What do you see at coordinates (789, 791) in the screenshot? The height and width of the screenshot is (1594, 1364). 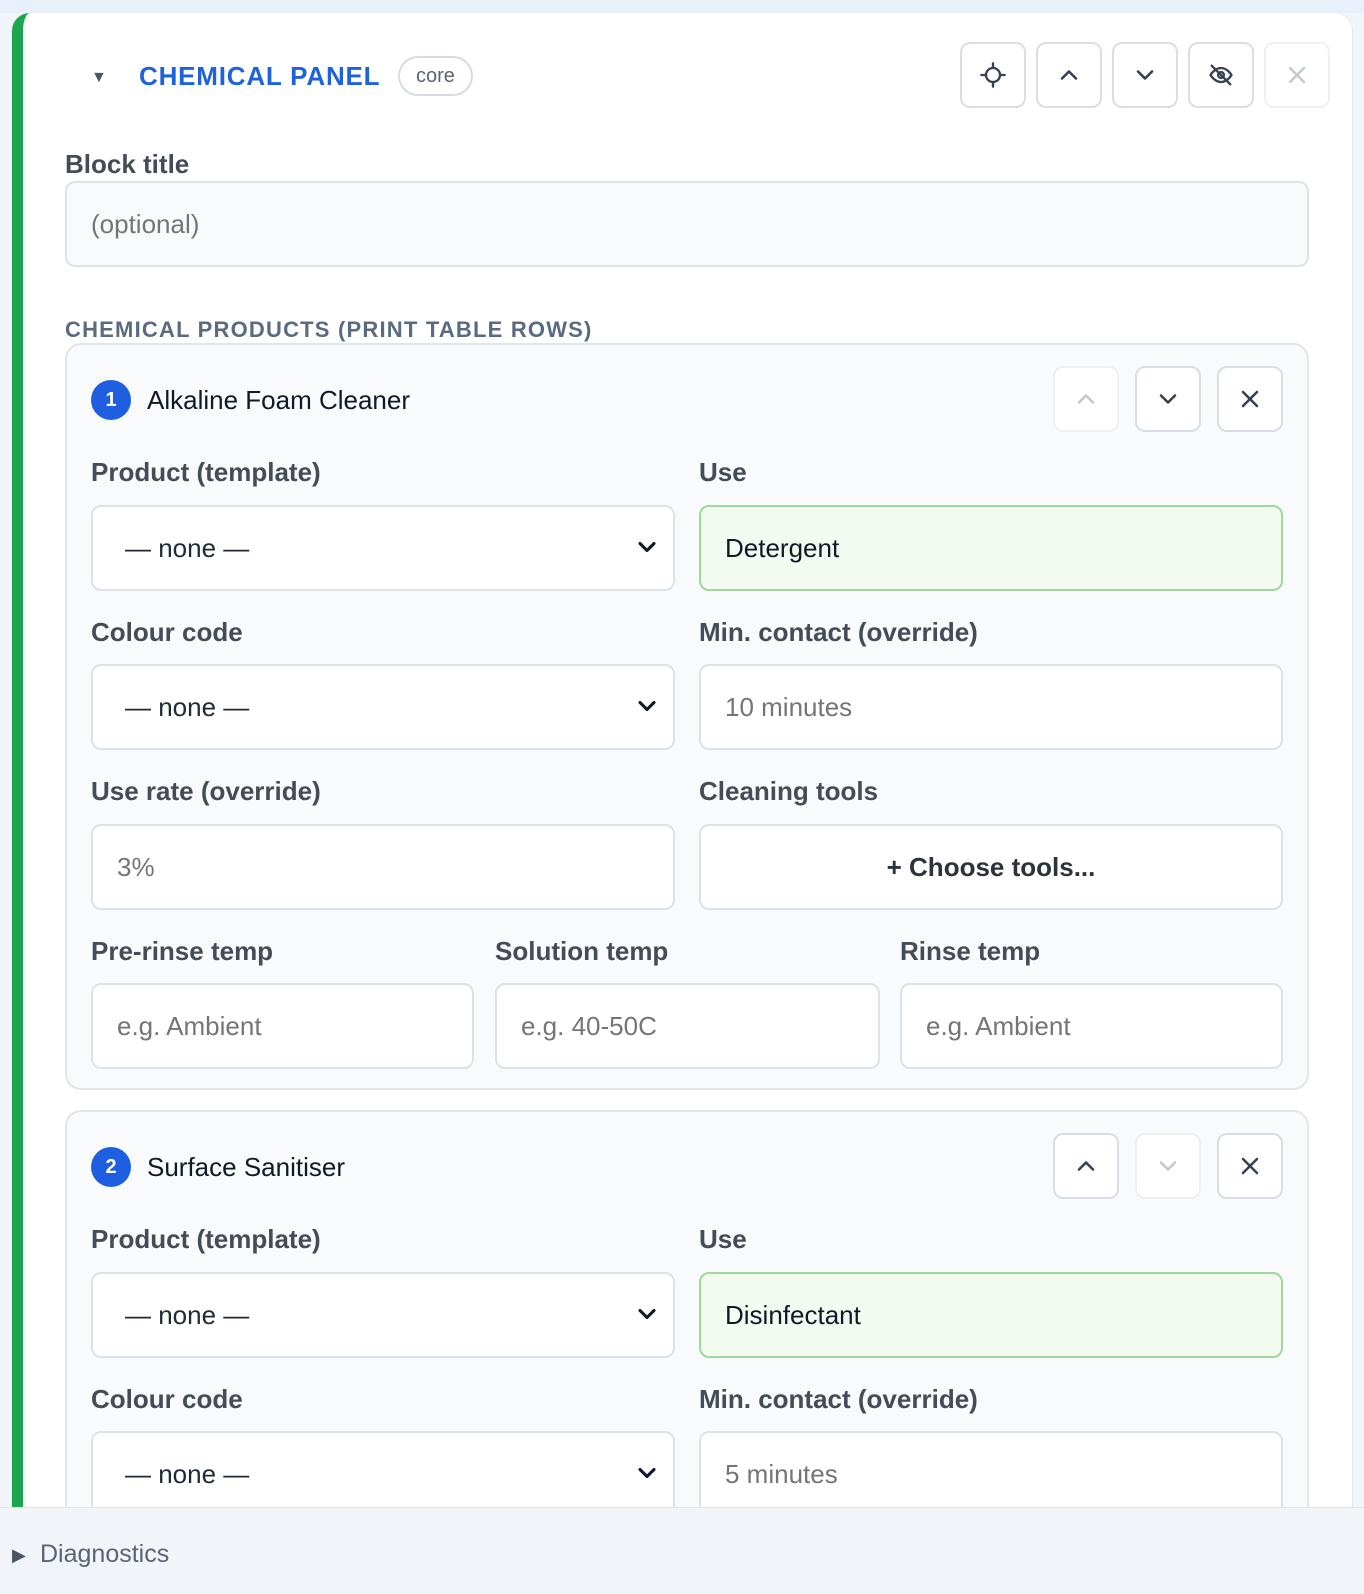 I see `cleaning-tools-label: Cleaning tools` at bounding box center [789, 791].